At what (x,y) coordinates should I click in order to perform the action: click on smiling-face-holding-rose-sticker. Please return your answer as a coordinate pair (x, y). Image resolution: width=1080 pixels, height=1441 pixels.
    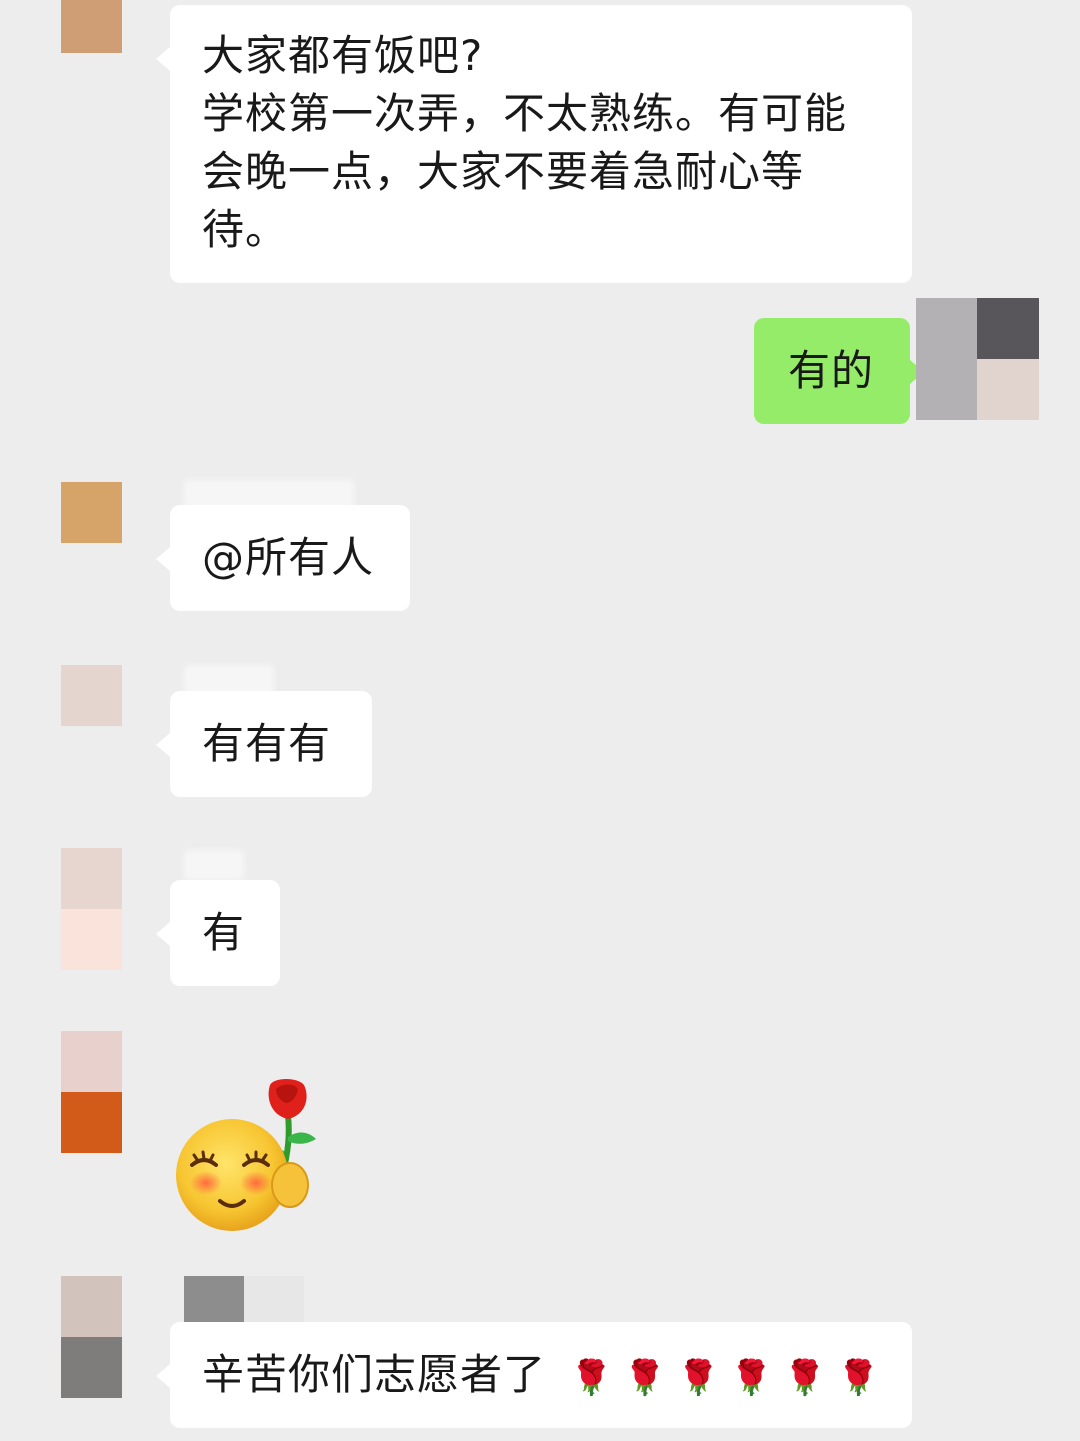
    Looking at the image, I should click on (250, 1155).